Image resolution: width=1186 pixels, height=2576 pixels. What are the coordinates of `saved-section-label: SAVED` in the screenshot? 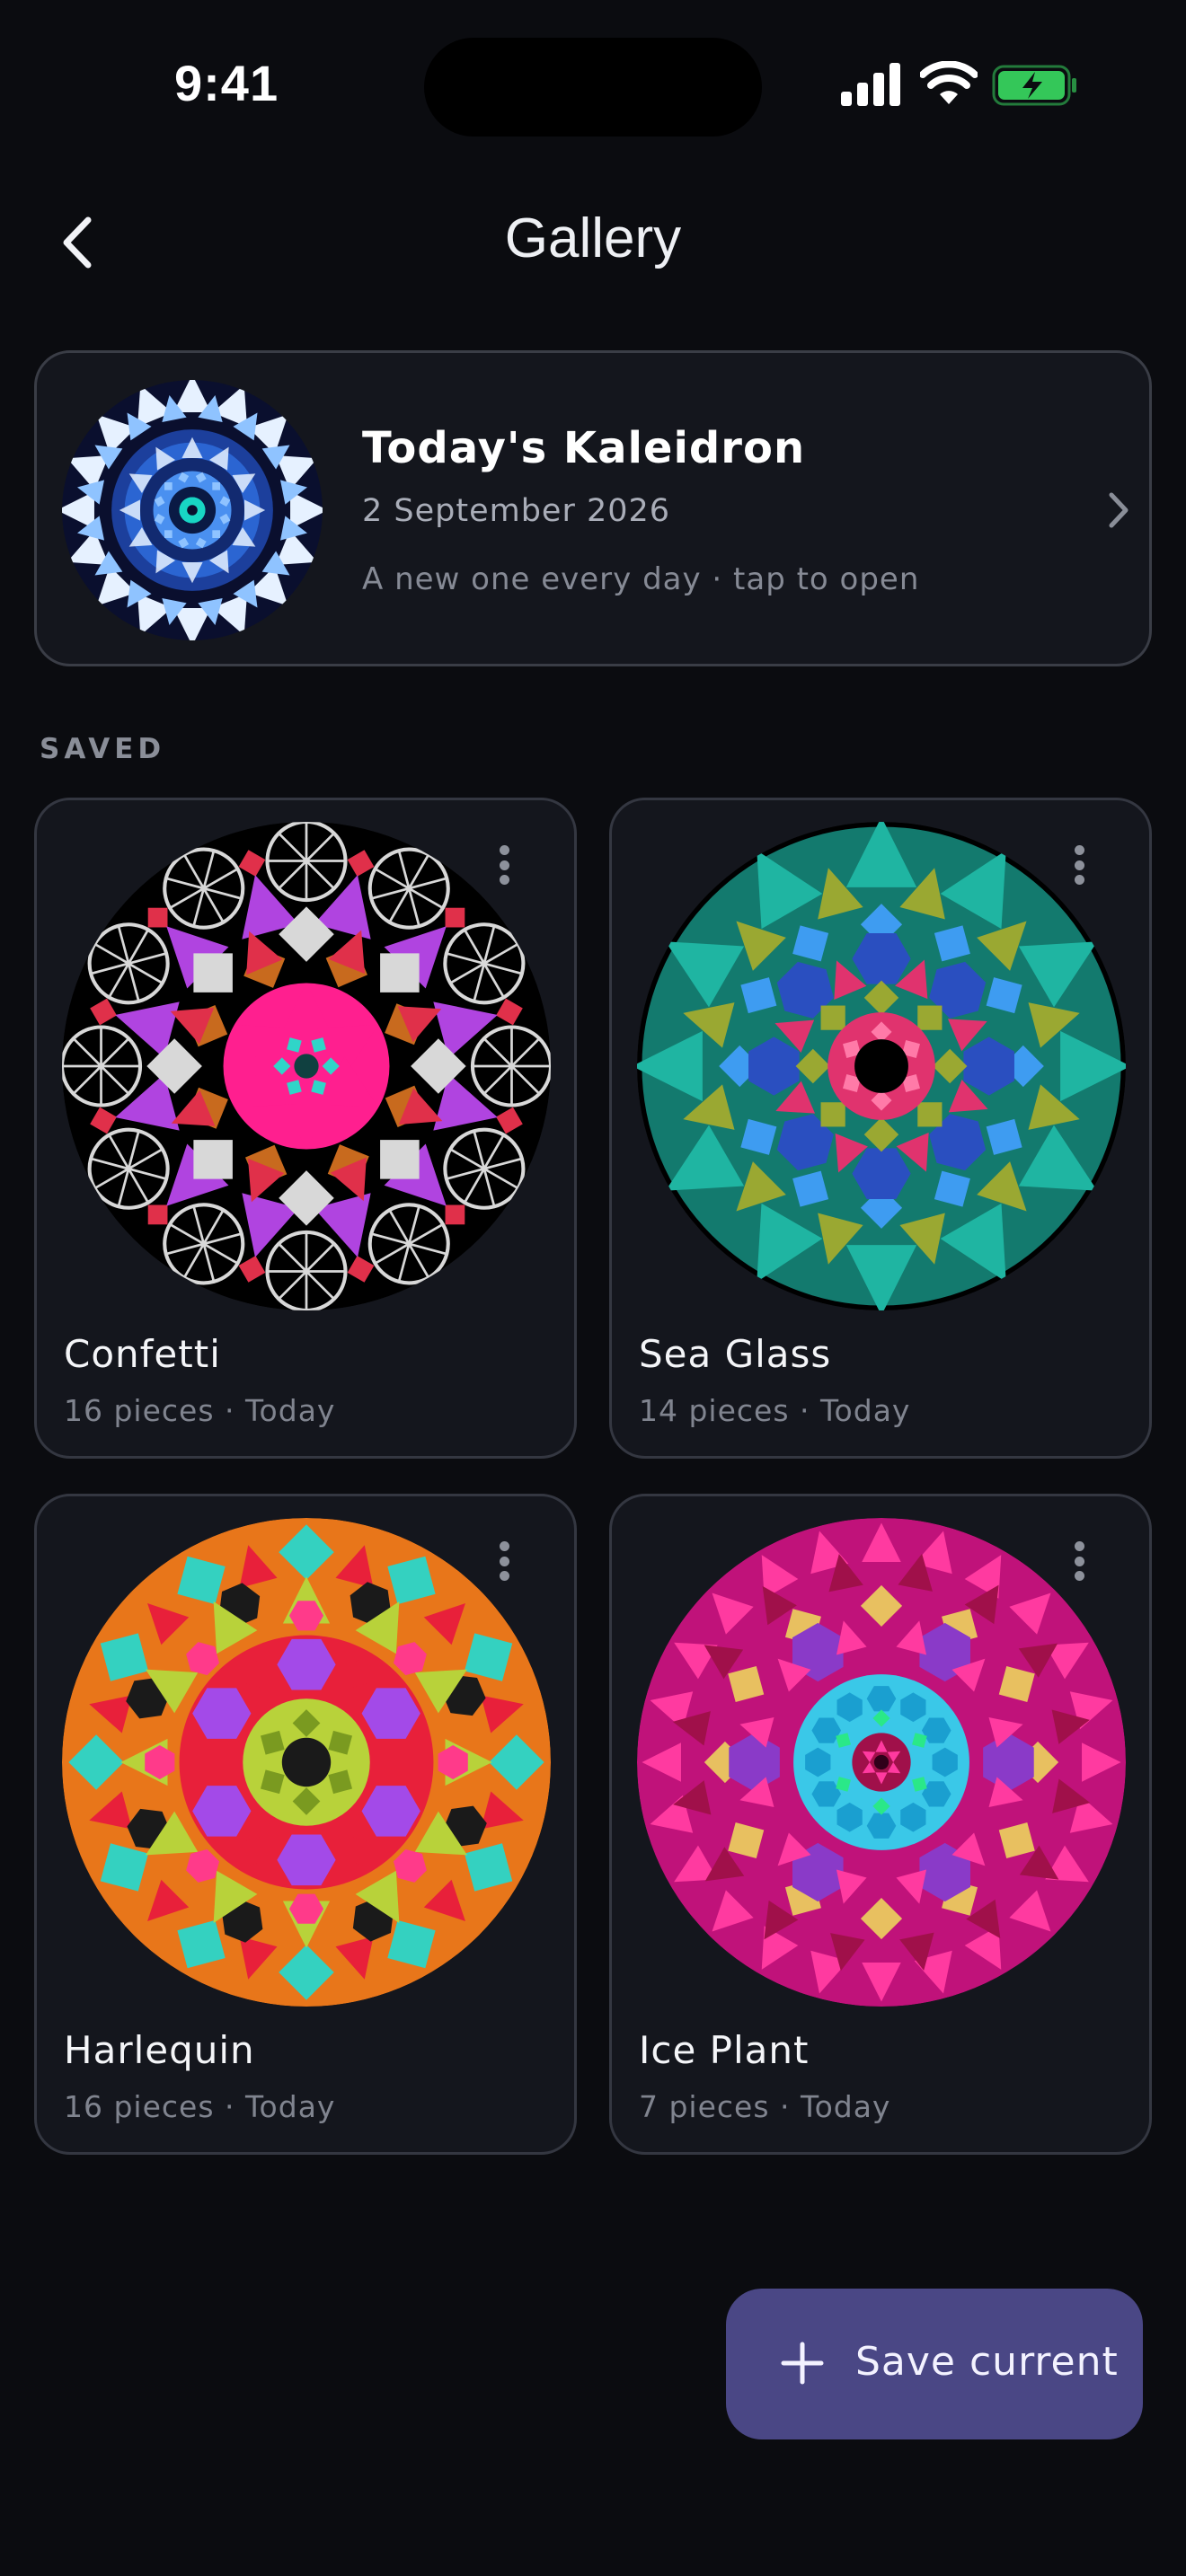 It's located at (103, 749).